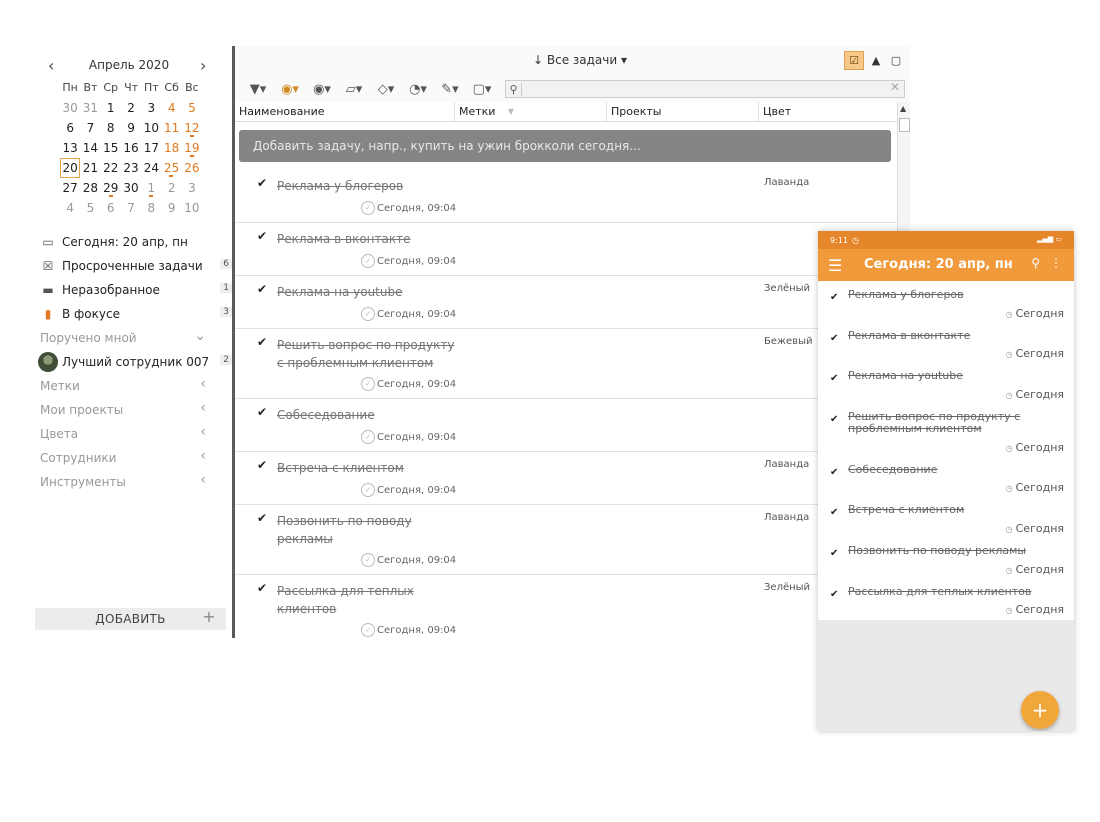  I want to click on column-header-projects: Проекты, so click(683, 111).